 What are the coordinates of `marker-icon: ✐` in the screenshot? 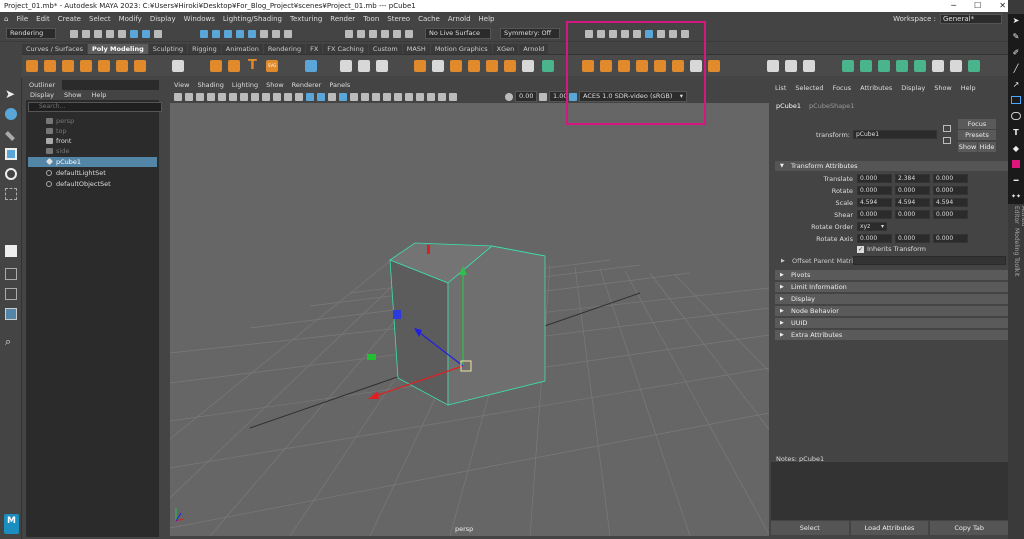 It's located at (1016, 53).